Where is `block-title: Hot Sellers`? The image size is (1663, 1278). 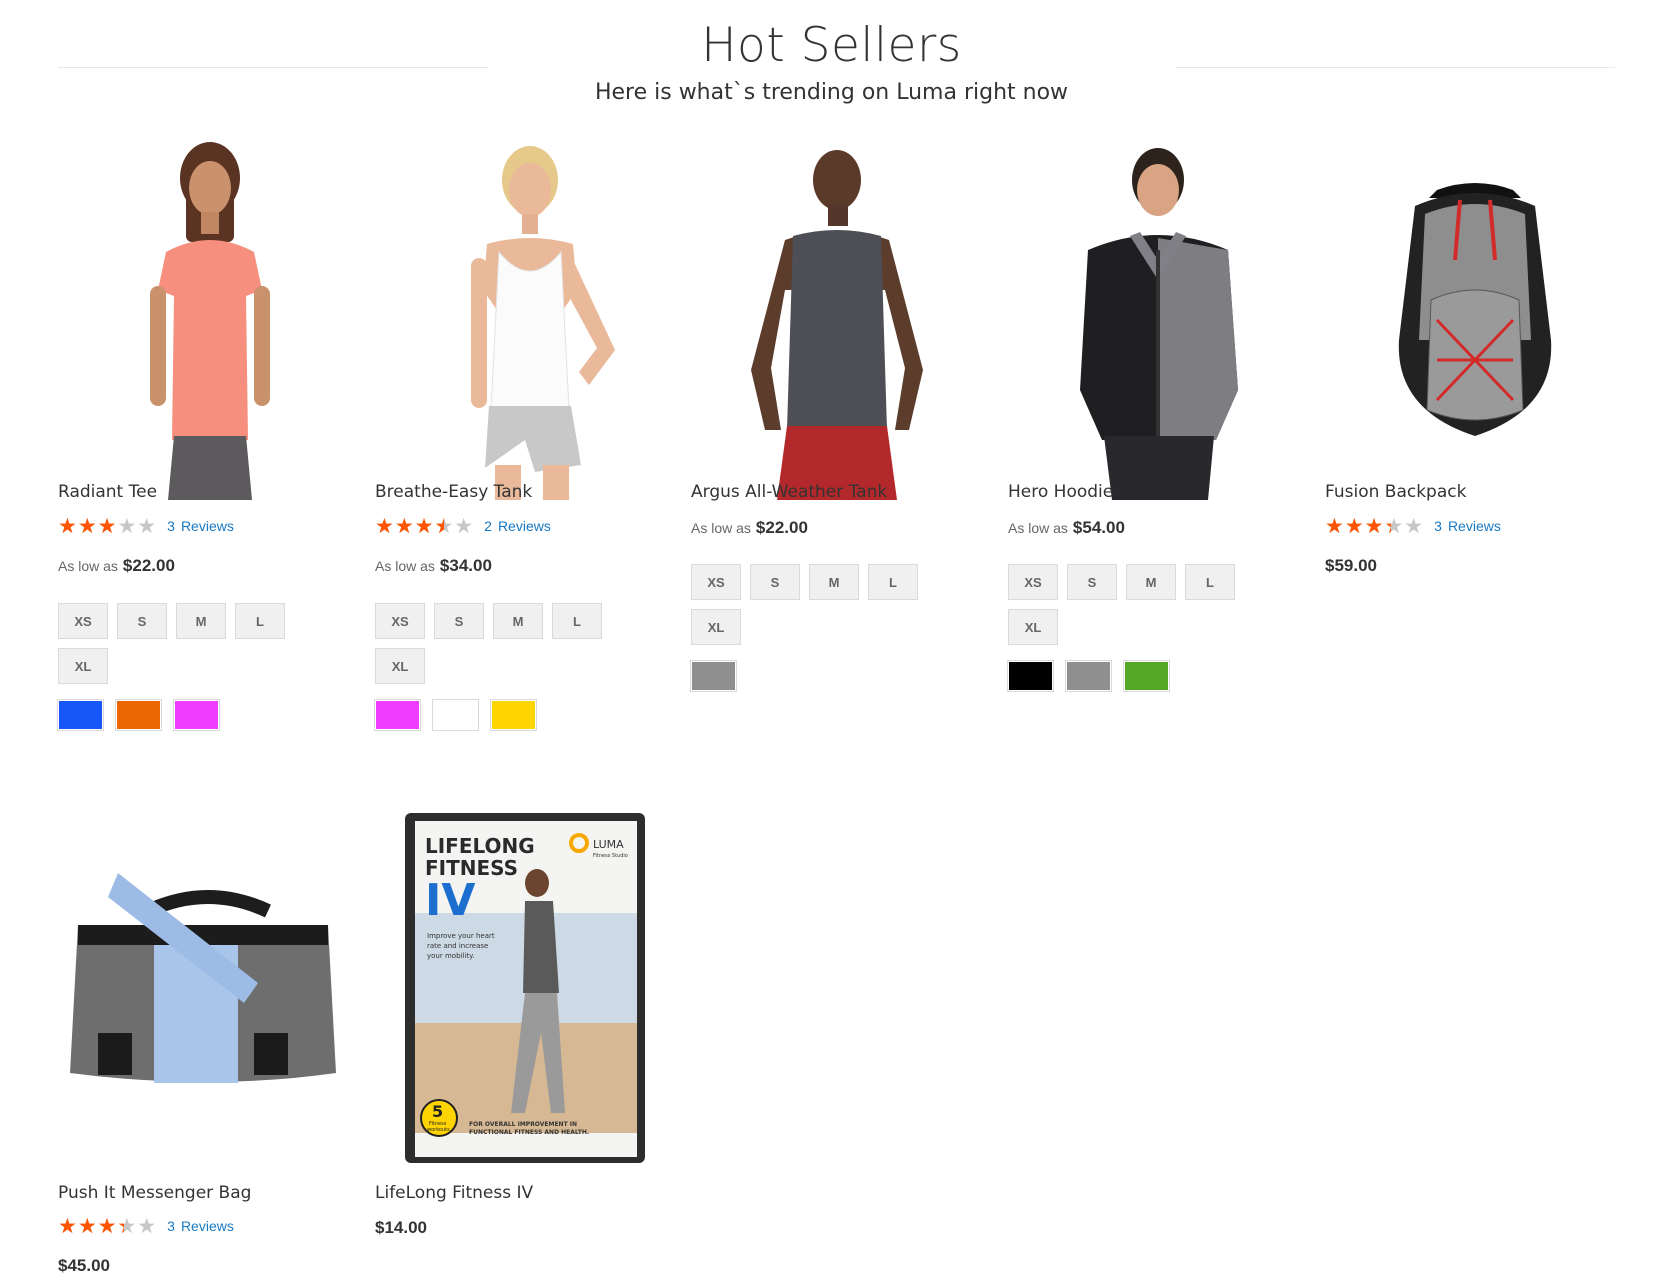
block-title: Hot Sellers is located at coordinates (831, 45).